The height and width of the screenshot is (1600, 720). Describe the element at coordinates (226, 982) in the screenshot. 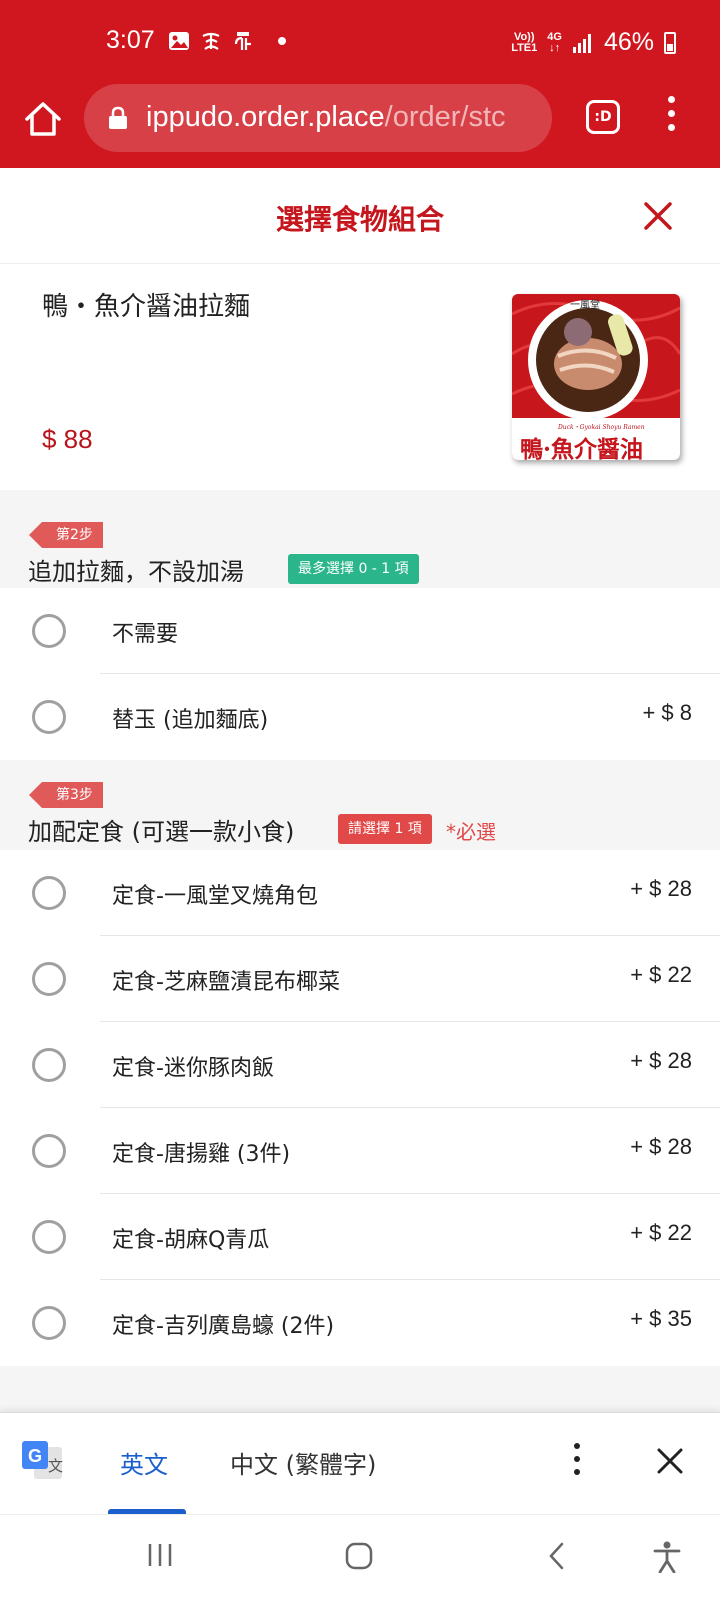

I see `option-label: 定食-芝麻鹽漬昆布椰菜` at that location.